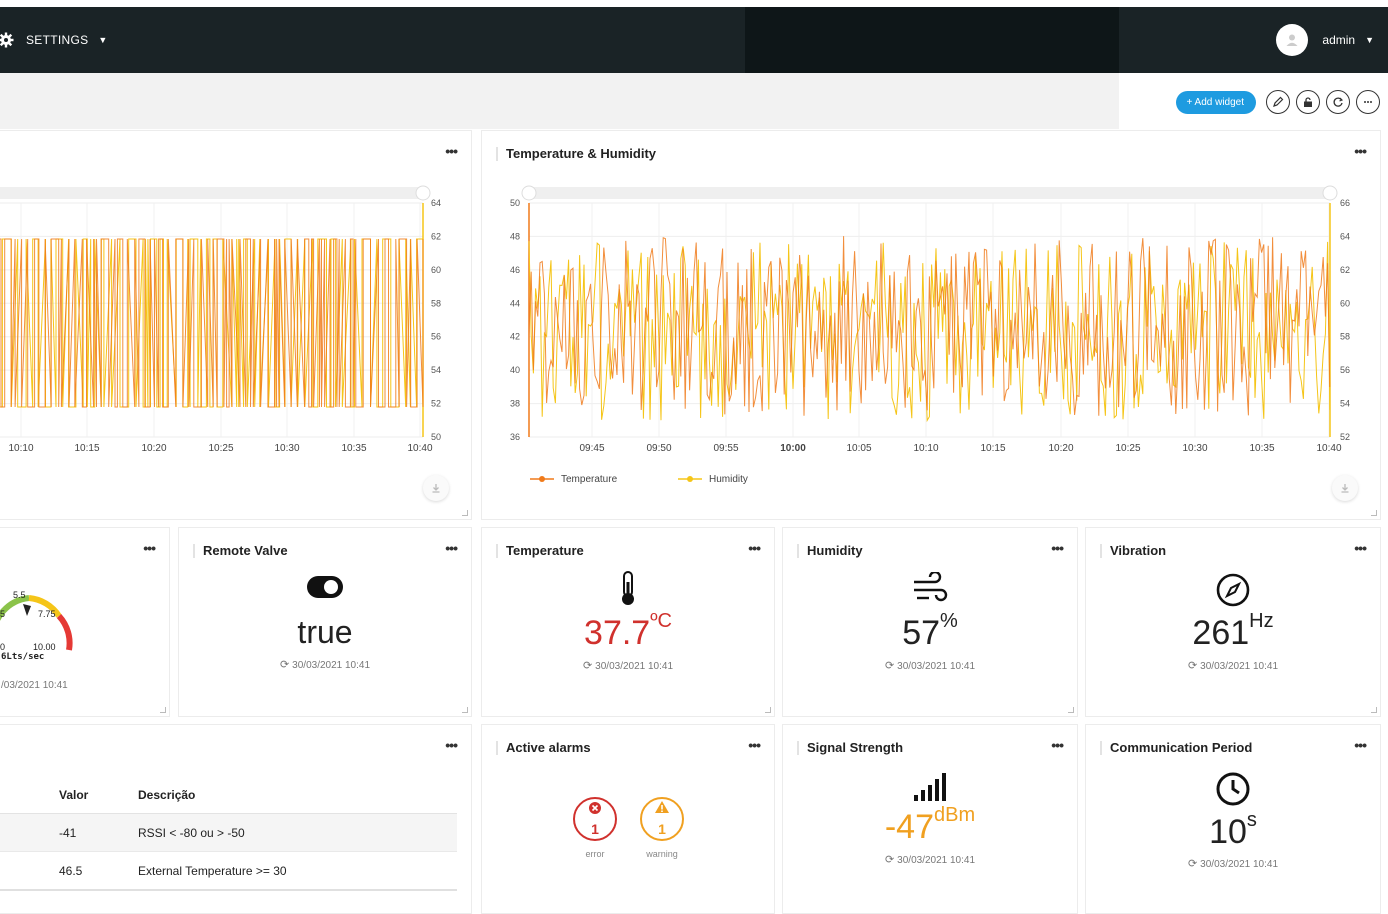 Image resolution: width=1388 pixels, height=914 pixels. Describe the element at coordinates (1330, 193) in the screenshot. I see `range-handle` at that location.